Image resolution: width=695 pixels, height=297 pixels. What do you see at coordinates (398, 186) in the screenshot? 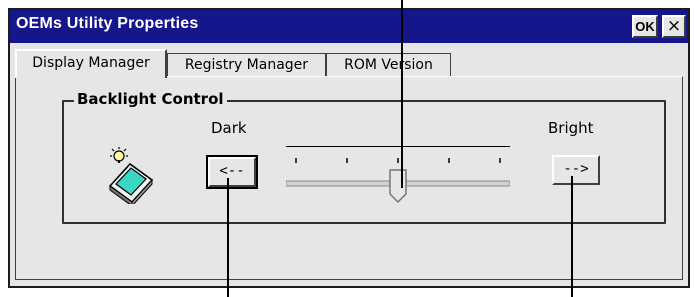
I see `slider-thumb` at bounding box center [398, 186].